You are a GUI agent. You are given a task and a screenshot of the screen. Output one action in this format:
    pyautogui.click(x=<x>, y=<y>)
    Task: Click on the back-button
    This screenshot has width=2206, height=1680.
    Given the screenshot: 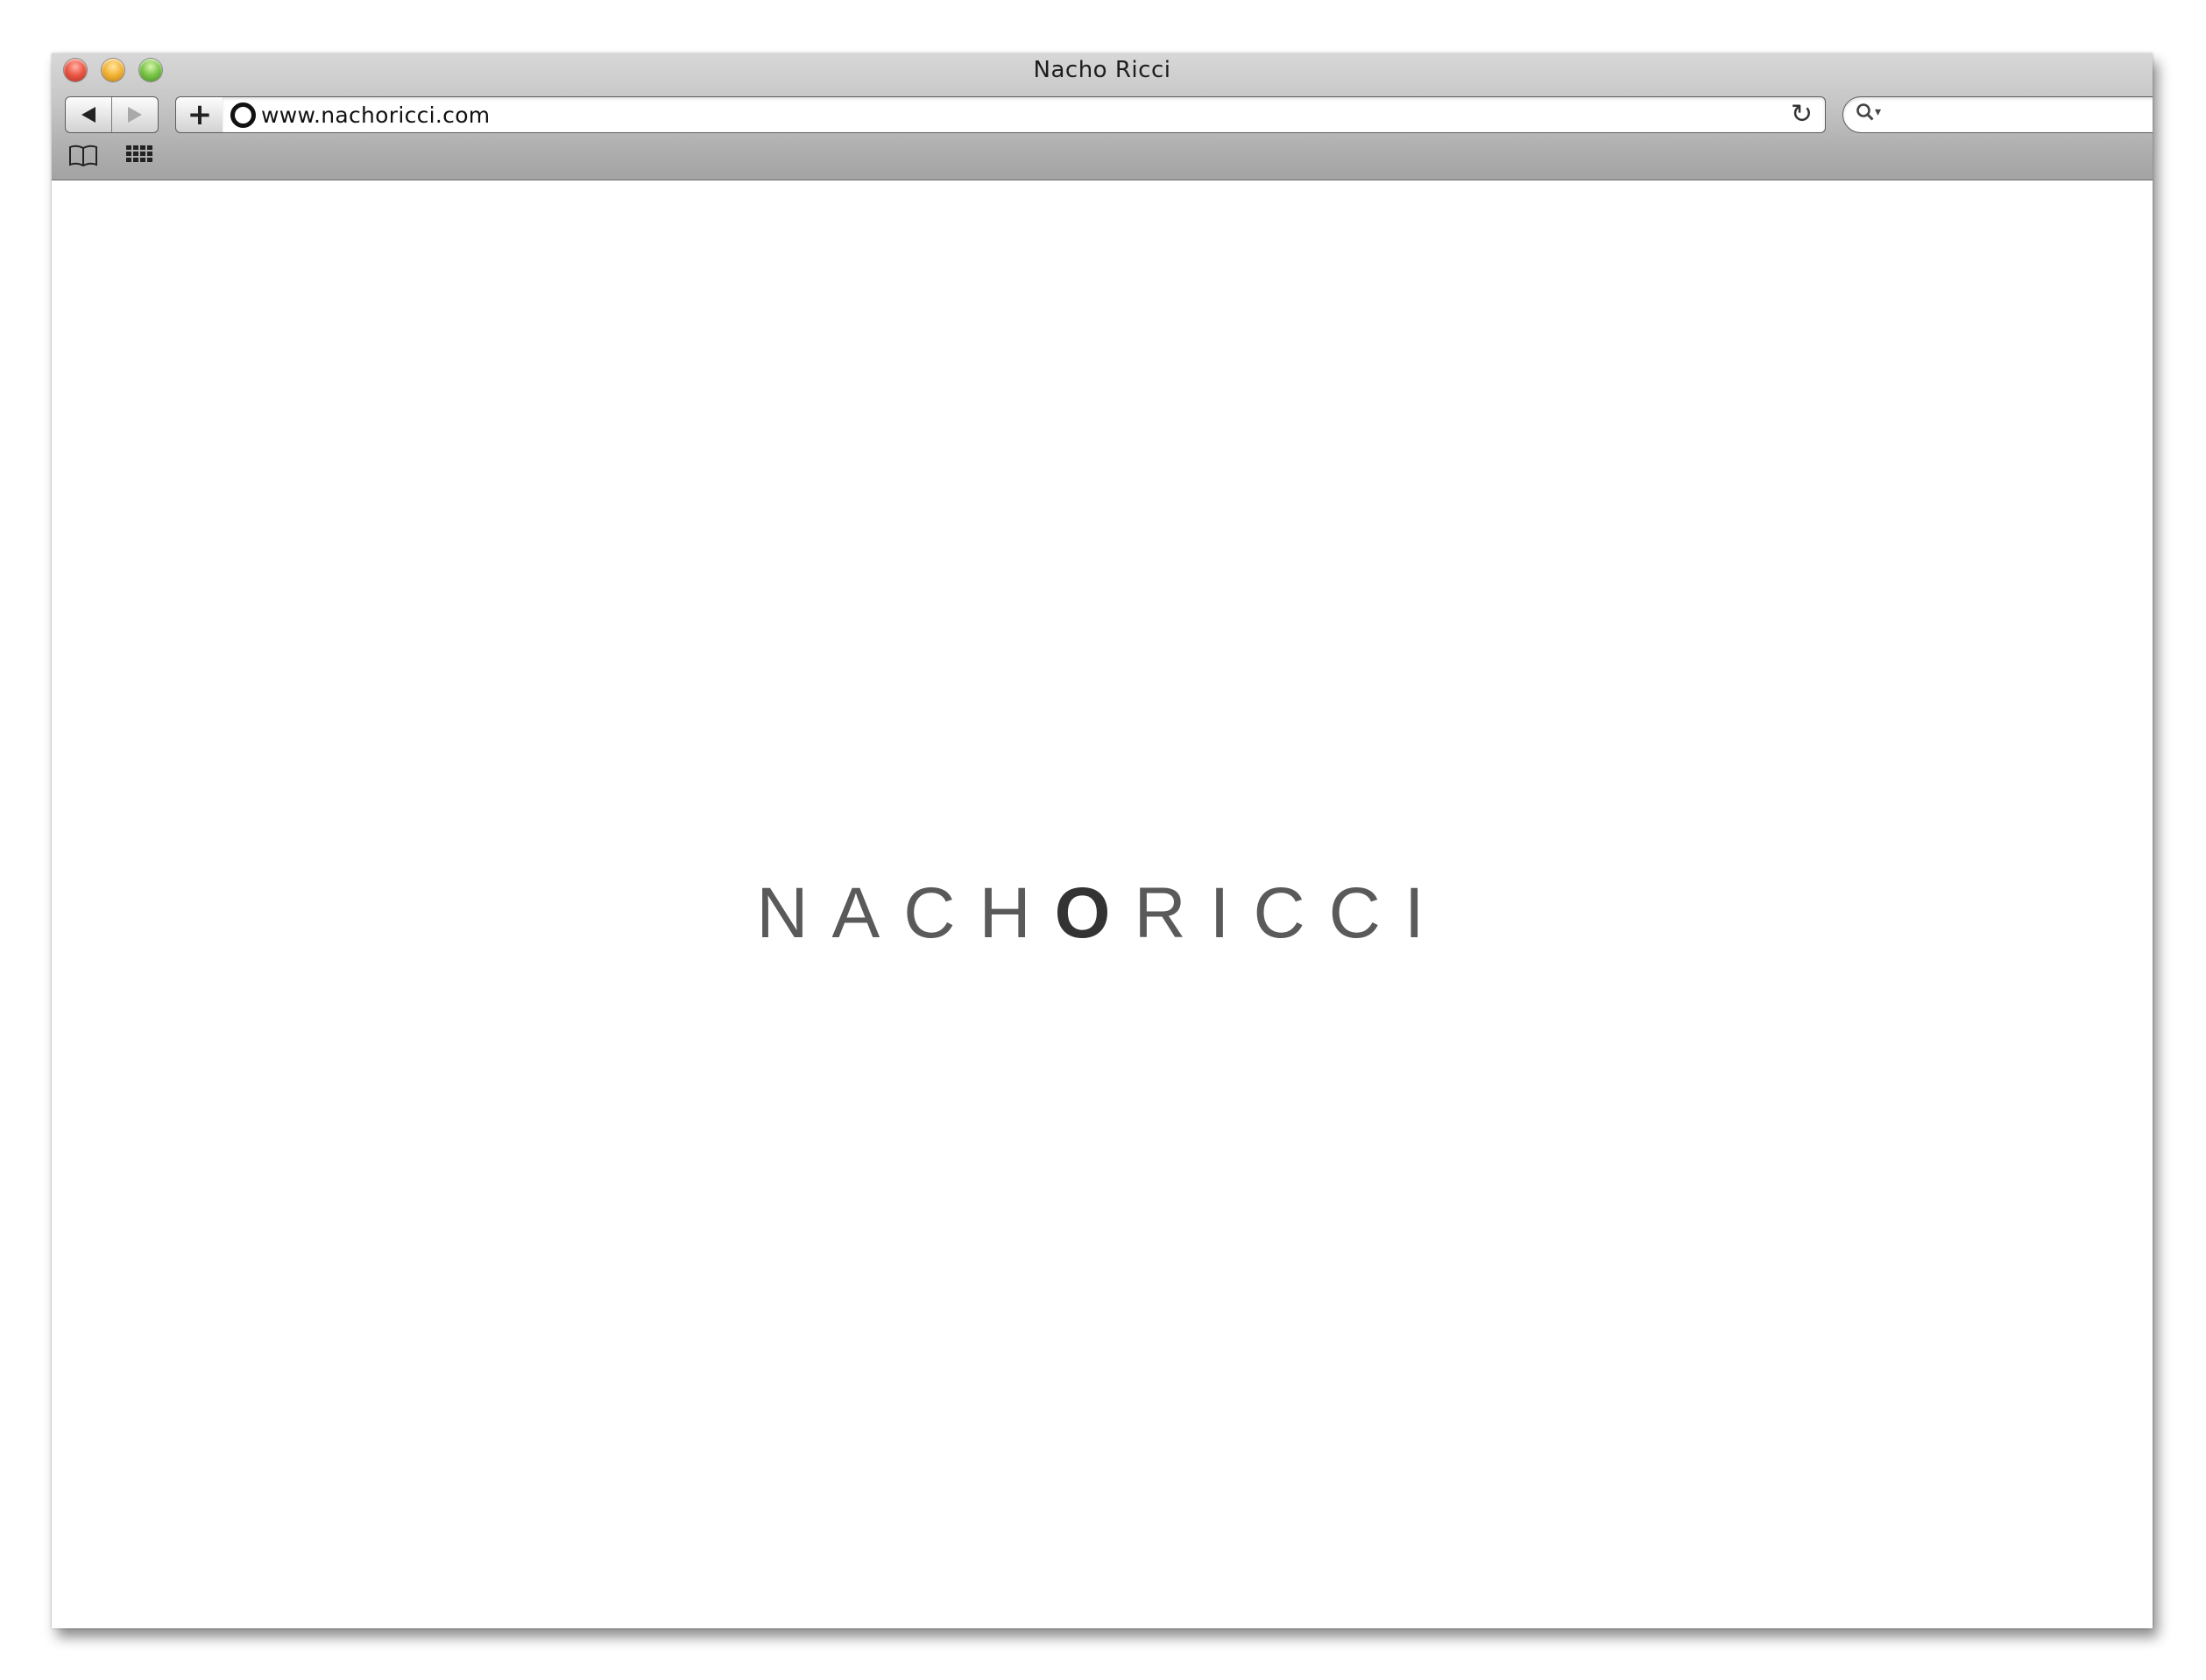 What is the action you would take?
    pyautogui.click(x=88, y=114)
    